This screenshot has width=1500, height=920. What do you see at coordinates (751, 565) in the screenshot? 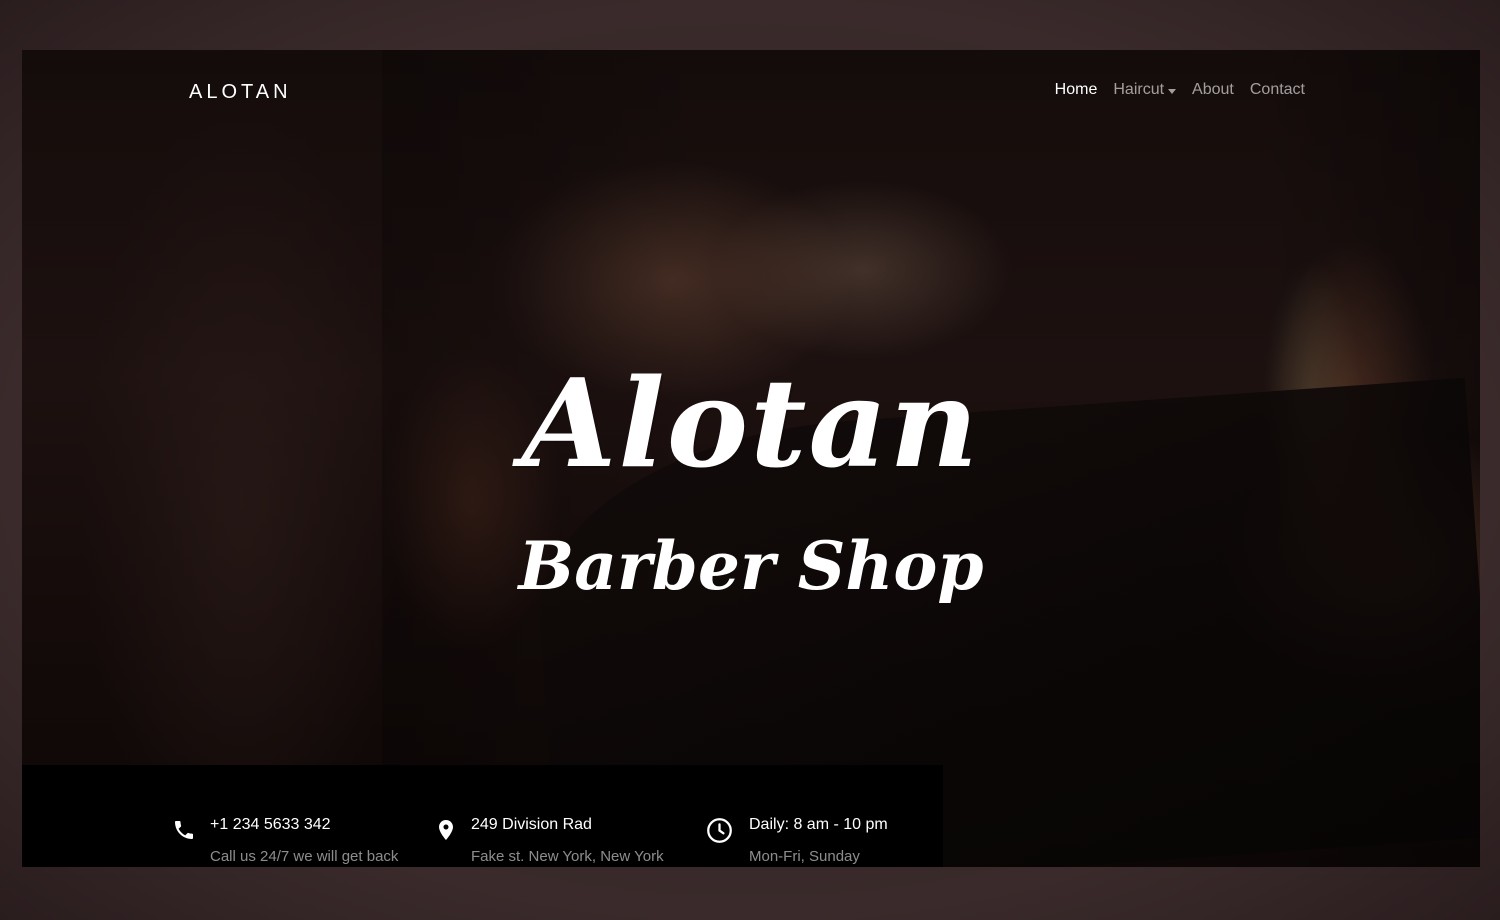
I see `hero-subtitle: Barber Shop` at bounding box center [751, 565].